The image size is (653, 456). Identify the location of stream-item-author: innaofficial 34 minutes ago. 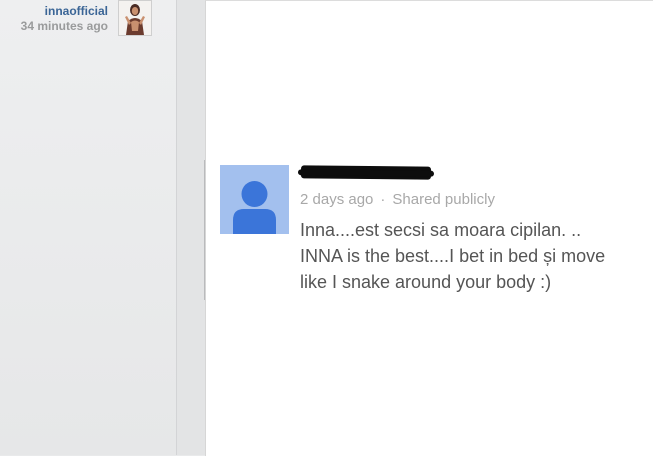
(64, 18).